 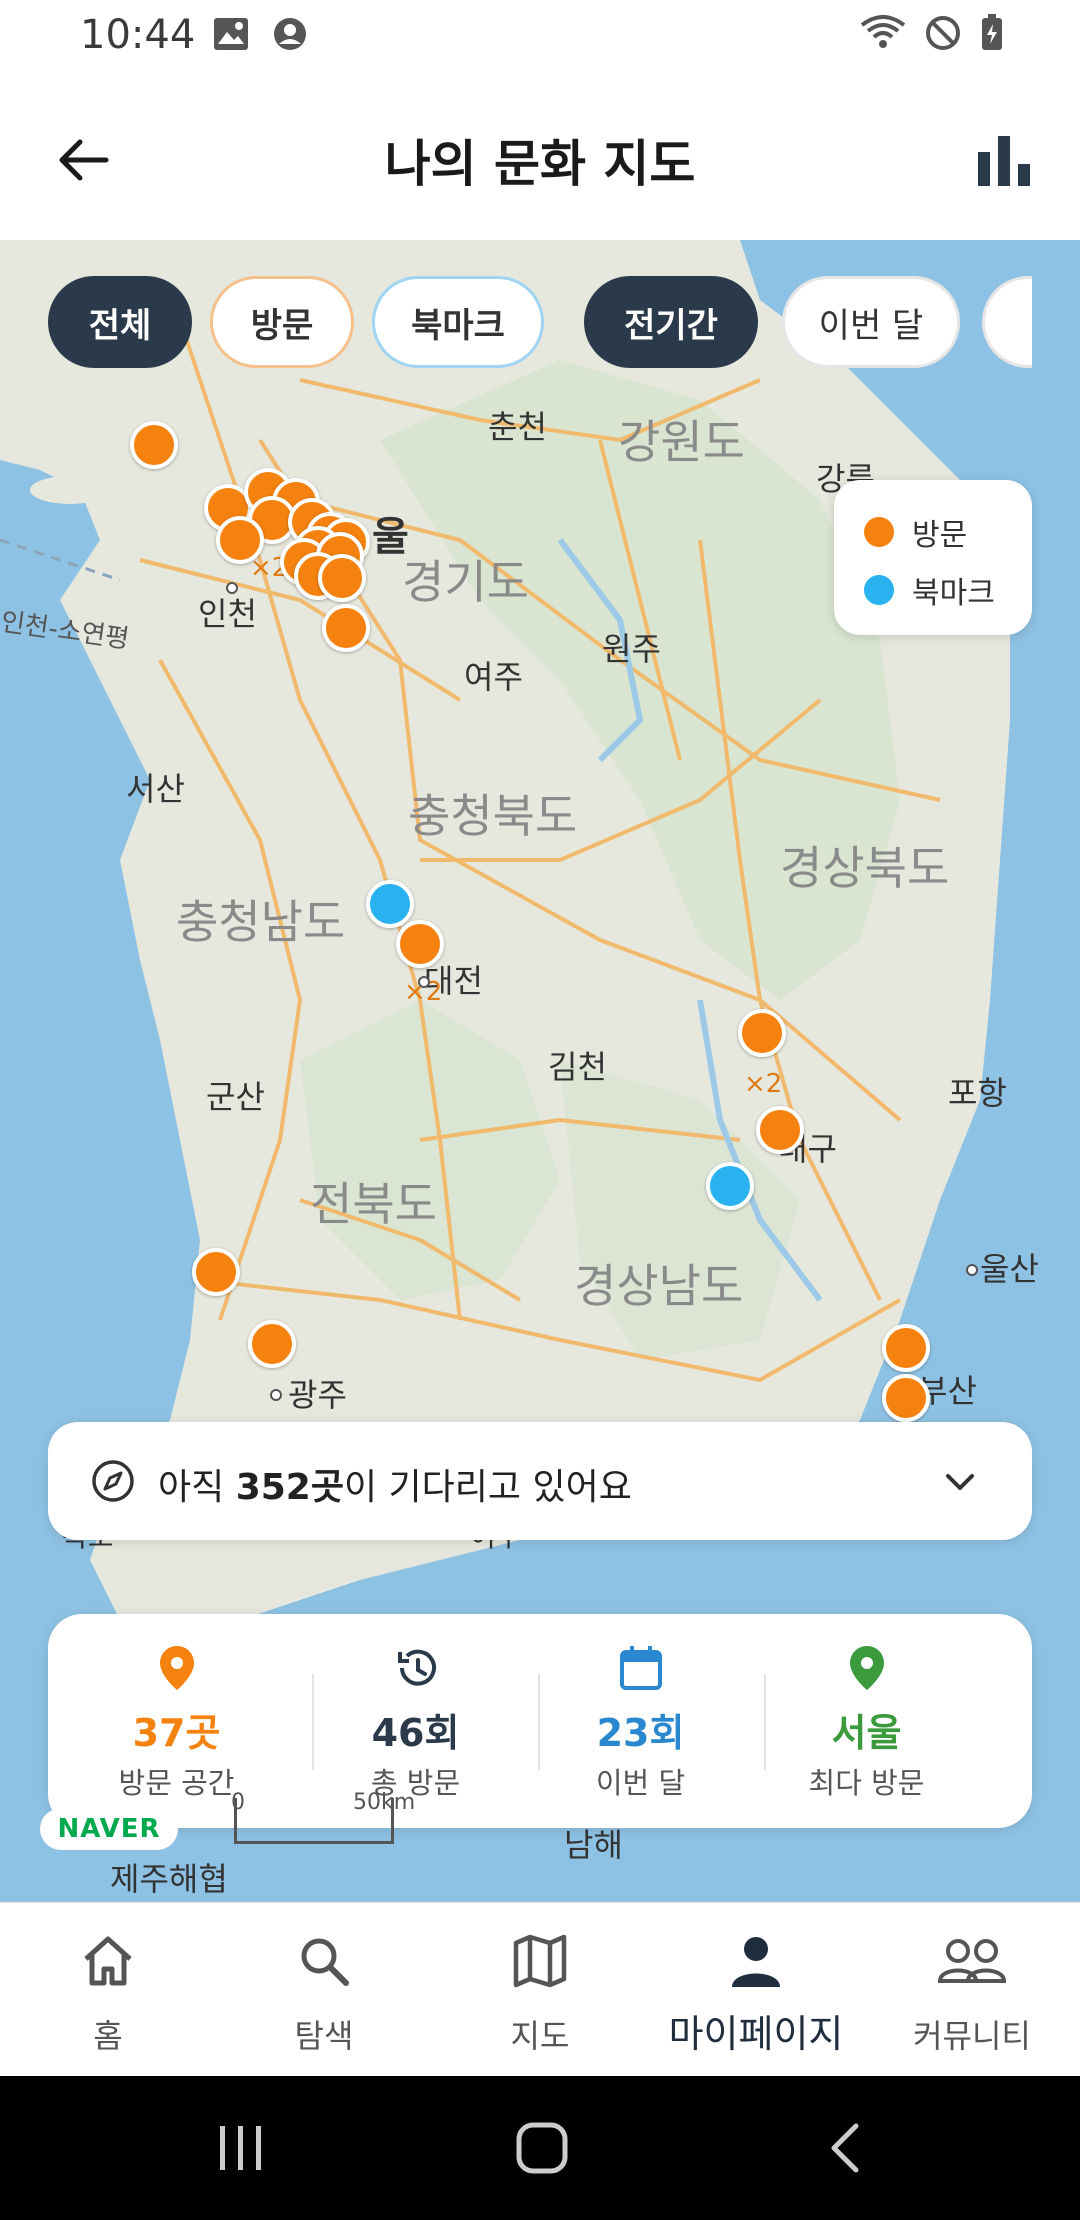 I want to click on home-button-icon, so click(x=542, y=2148).